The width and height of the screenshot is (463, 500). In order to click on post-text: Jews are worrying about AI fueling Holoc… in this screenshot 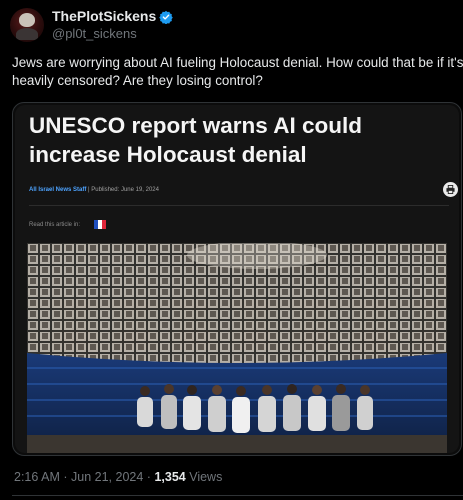, I will do `click(237, 71)`.